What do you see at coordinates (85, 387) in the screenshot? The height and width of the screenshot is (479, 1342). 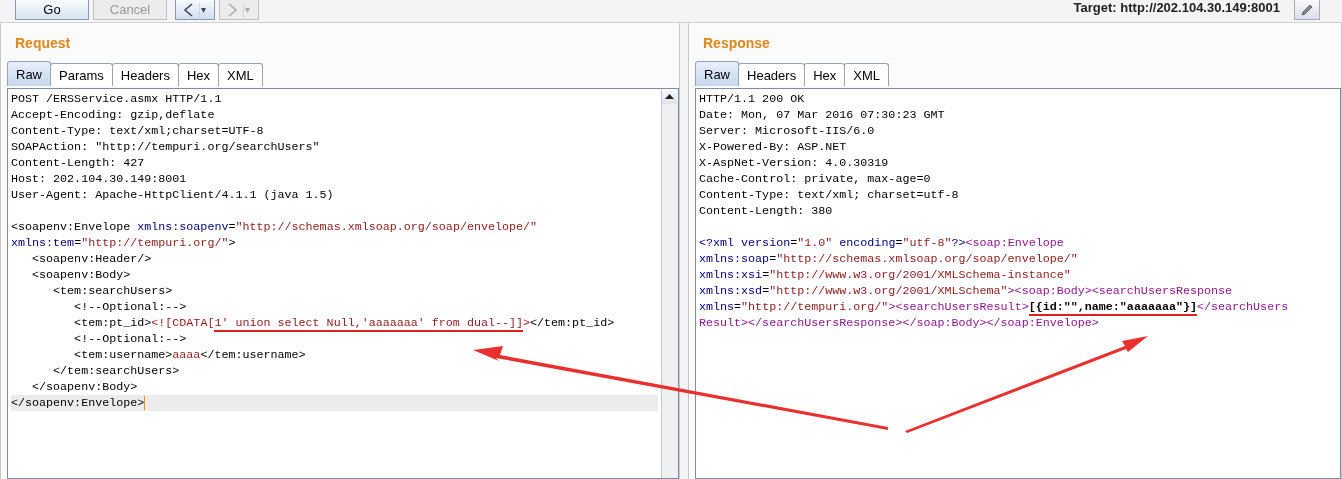 I see `code-line: </soapenv:Body>` at bounding box center [85, 387].